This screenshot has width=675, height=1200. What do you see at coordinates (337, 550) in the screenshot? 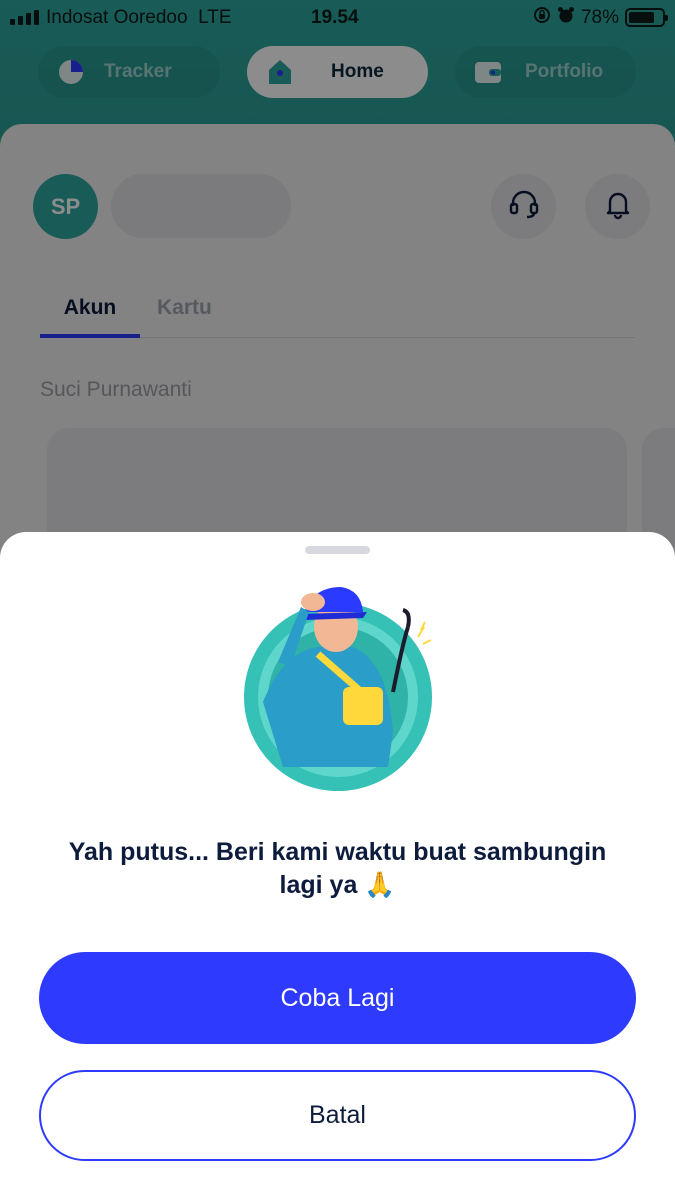
I see `sheet-handle` at bounding box center [337, 550].